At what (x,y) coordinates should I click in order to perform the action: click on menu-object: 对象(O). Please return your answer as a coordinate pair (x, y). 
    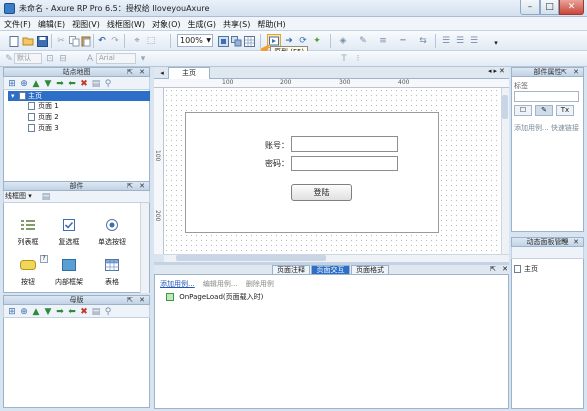
    Looking at the image, I should click on (166, 23).